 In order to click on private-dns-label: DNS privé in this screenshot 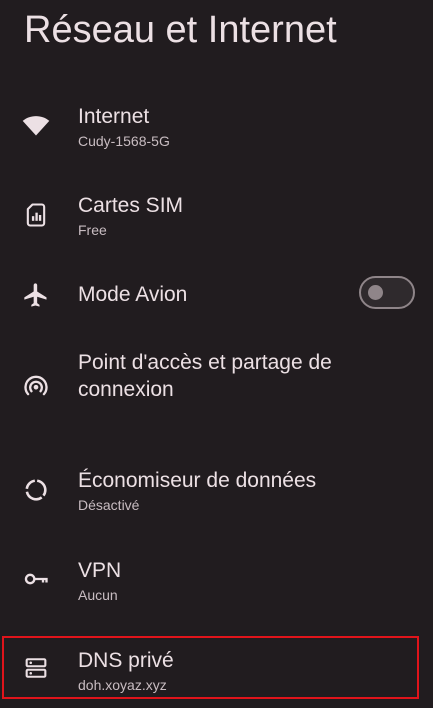, I will do `click(126, 660)`.